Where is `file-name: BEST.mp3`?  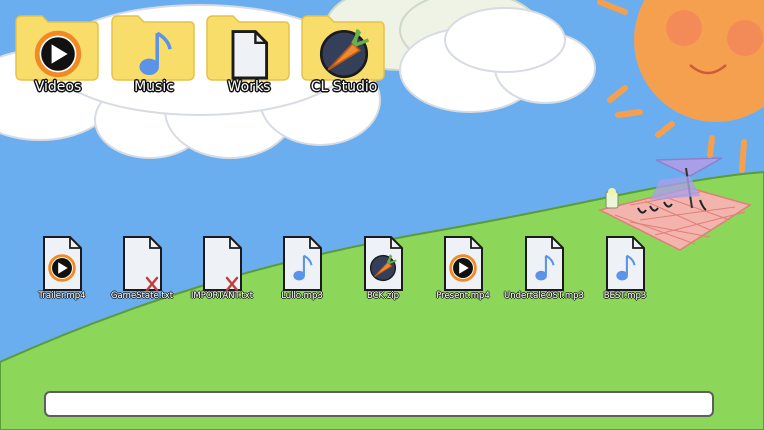 file-name: BEST.mp3 is located at coordinates (625, 296).